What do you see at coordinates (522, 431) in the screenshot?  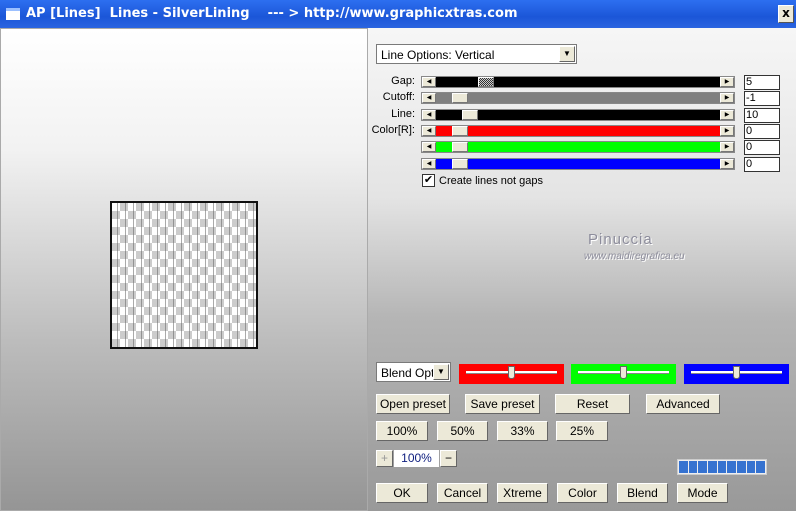 I see `zoom-33-button: 33%` at bounding box center [522, 431].